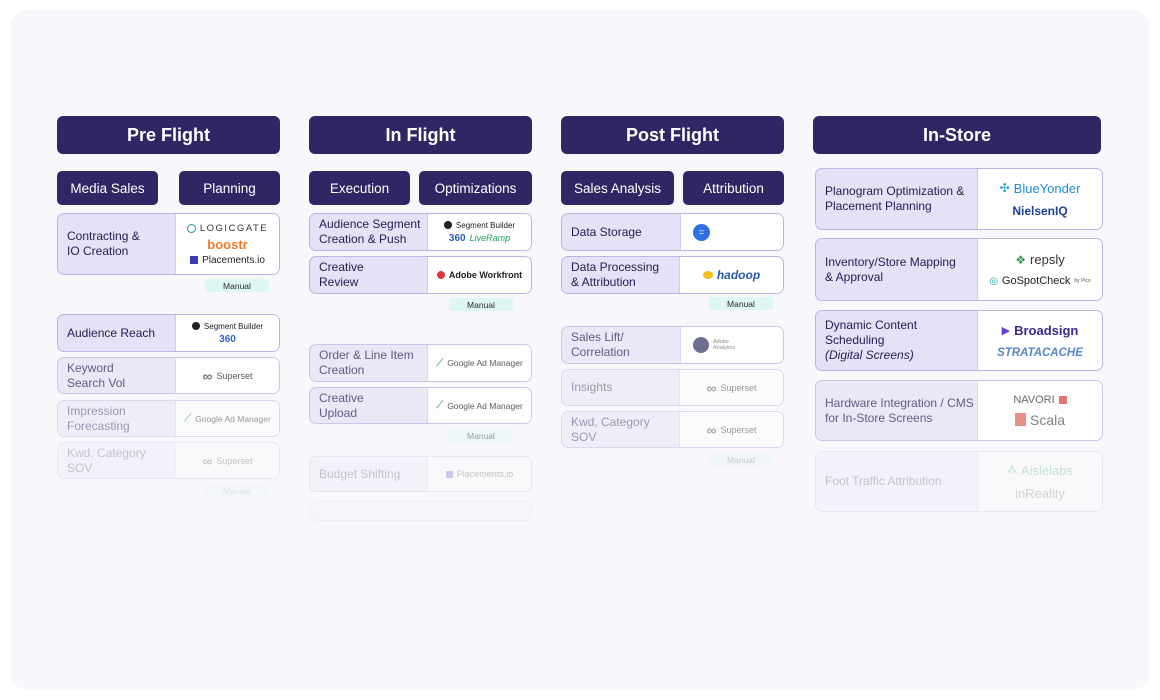 This screenshot has width=1160, height=700. Describe the element at coordinates (1004, 188) in the screenshot. I see `blueyonder-icon: ✣` at that location.